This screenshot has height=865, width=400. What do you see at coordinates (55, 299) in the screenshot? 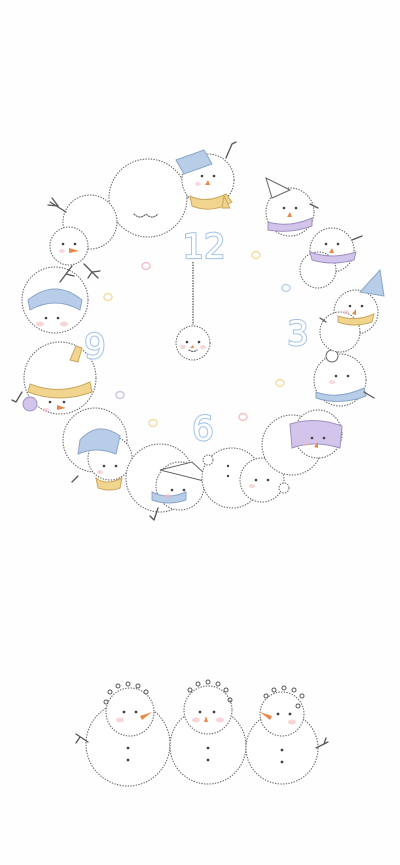
I see `snowman-blue-cap` at bounding box center [55, 299].